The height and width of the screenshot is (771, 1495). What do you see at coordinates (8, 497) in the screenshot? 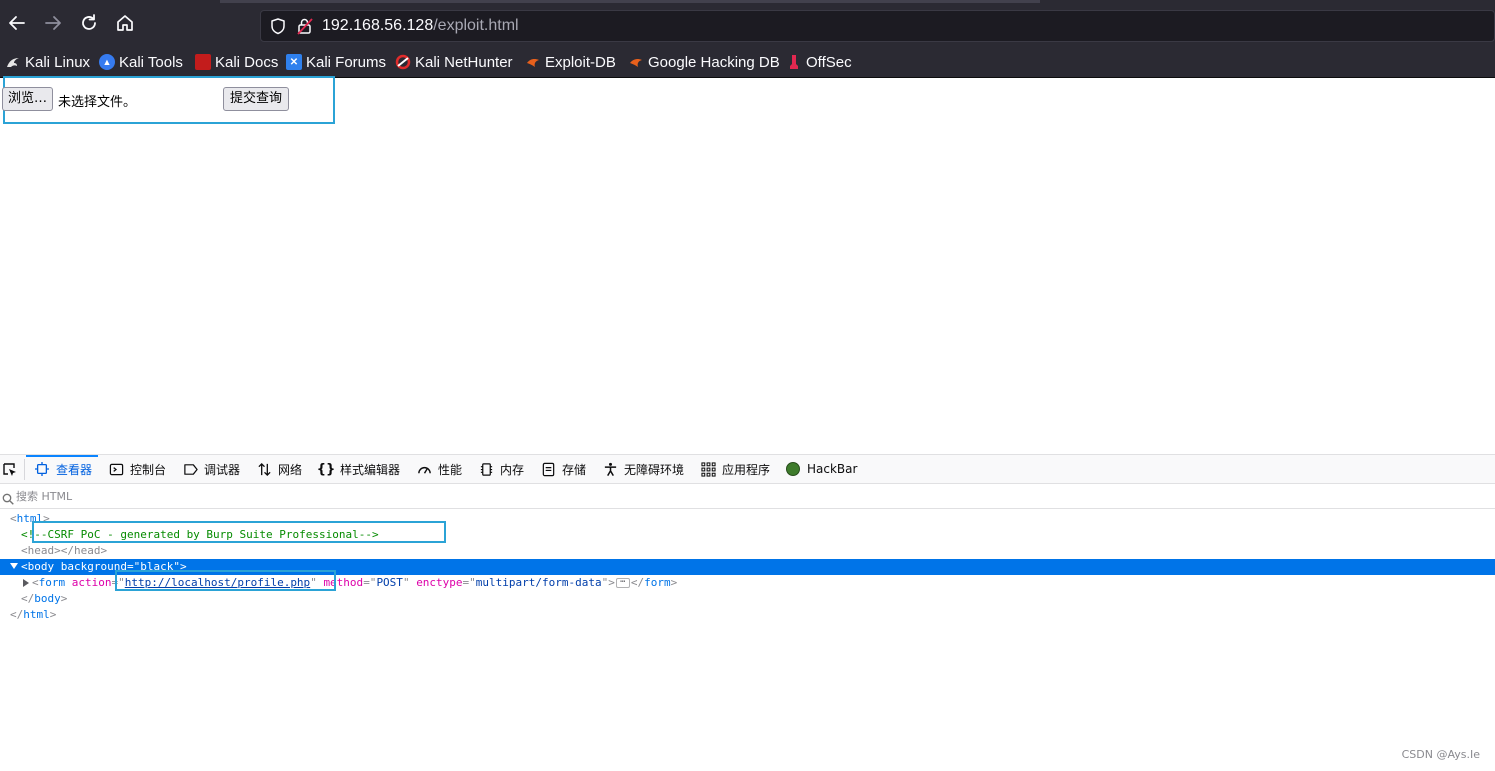
I see `search-icon` at bounding box center [8, 497].